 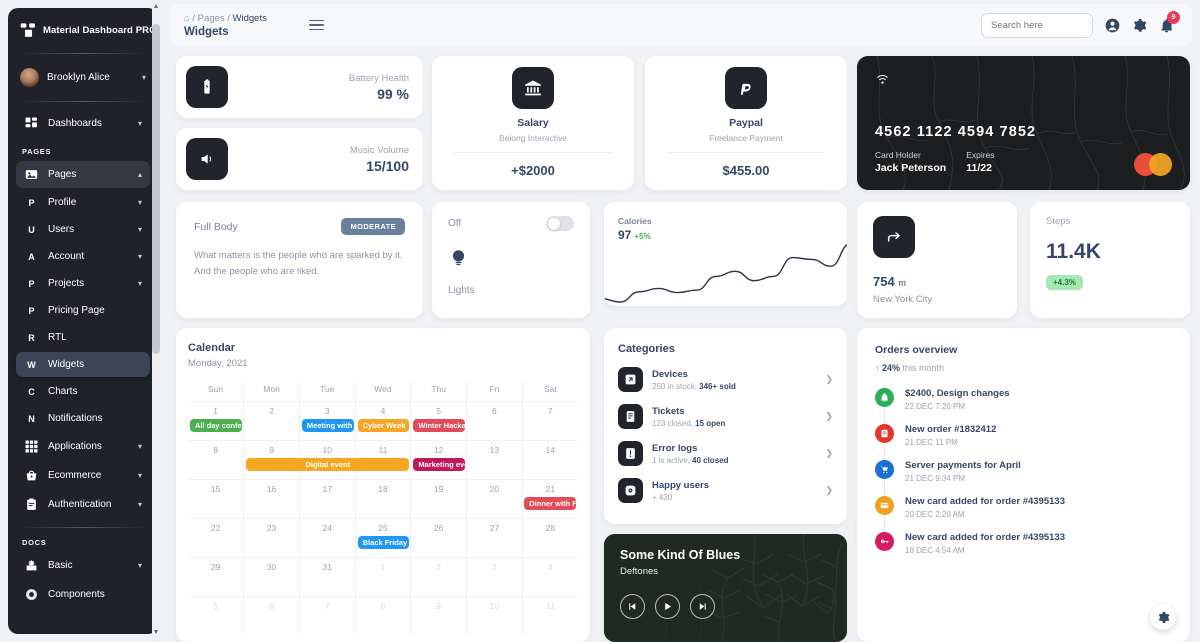 I want to click on sidebar-item-users: U Users ▾, so click(x=83, y=229).